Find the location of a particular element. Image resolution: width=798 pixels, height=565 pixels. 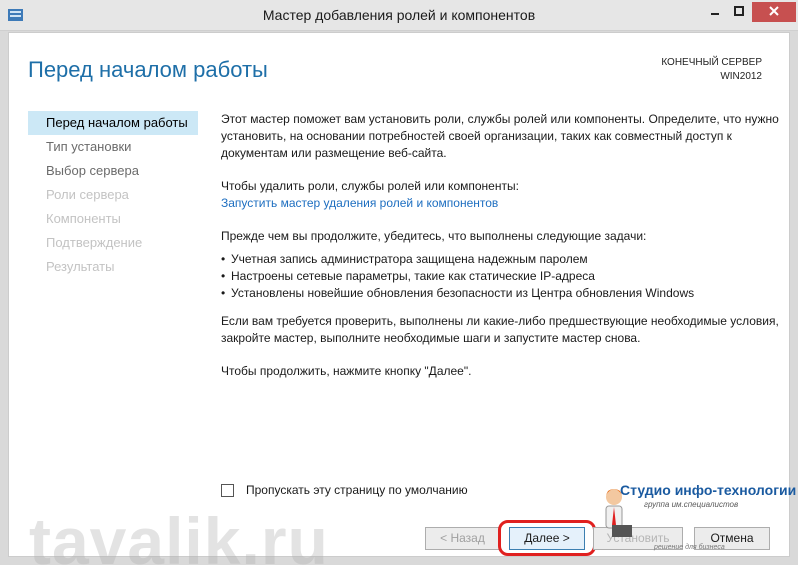

window-title: Мастер добавления ролей и компонентов is located at coordinates (399, 15).